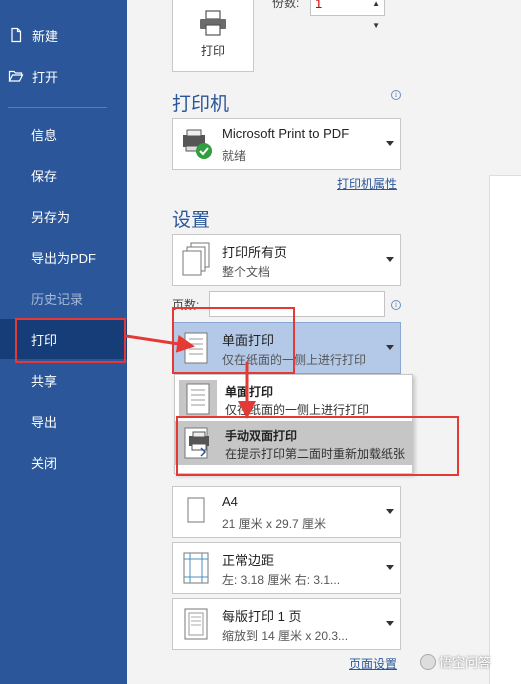  What do you see at coordinates (57, 107) in the screenshot?
I see `sidebar-divider` at bounding box center [57, 107].